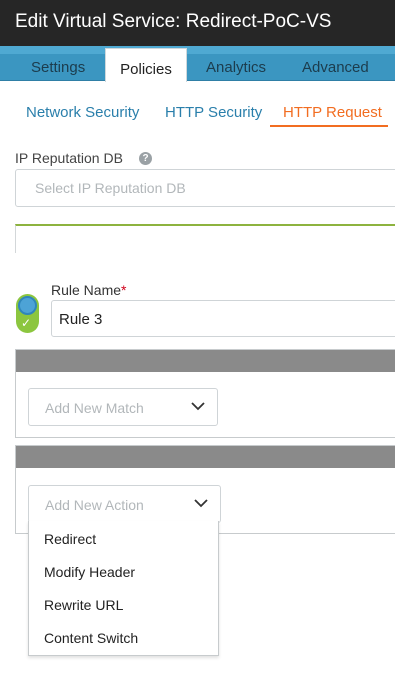 The width and height of the screenshot is (395, 686). What do you see at coordinates (110, 188) in the screenshot?
I see `ip-reputation-placeholder: Select IP Reputation DB` at bounding box center [110, 188].